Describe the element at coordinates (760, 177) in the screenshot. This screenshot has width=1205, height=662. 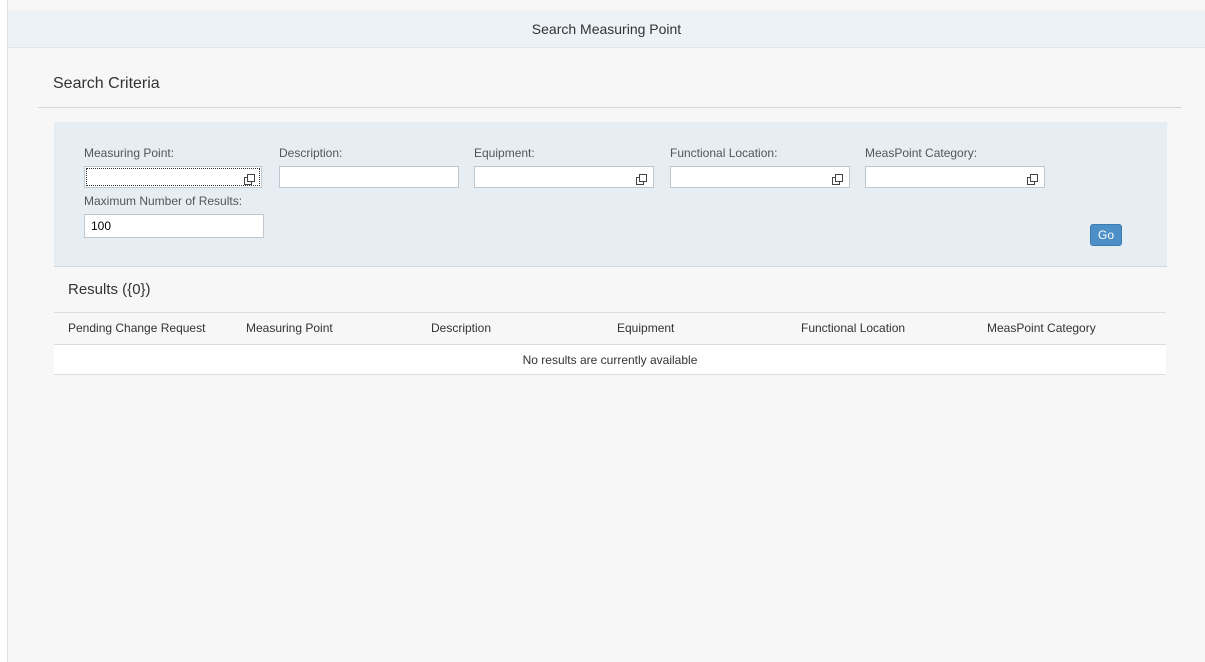
I see `functional-location-input` at that location.